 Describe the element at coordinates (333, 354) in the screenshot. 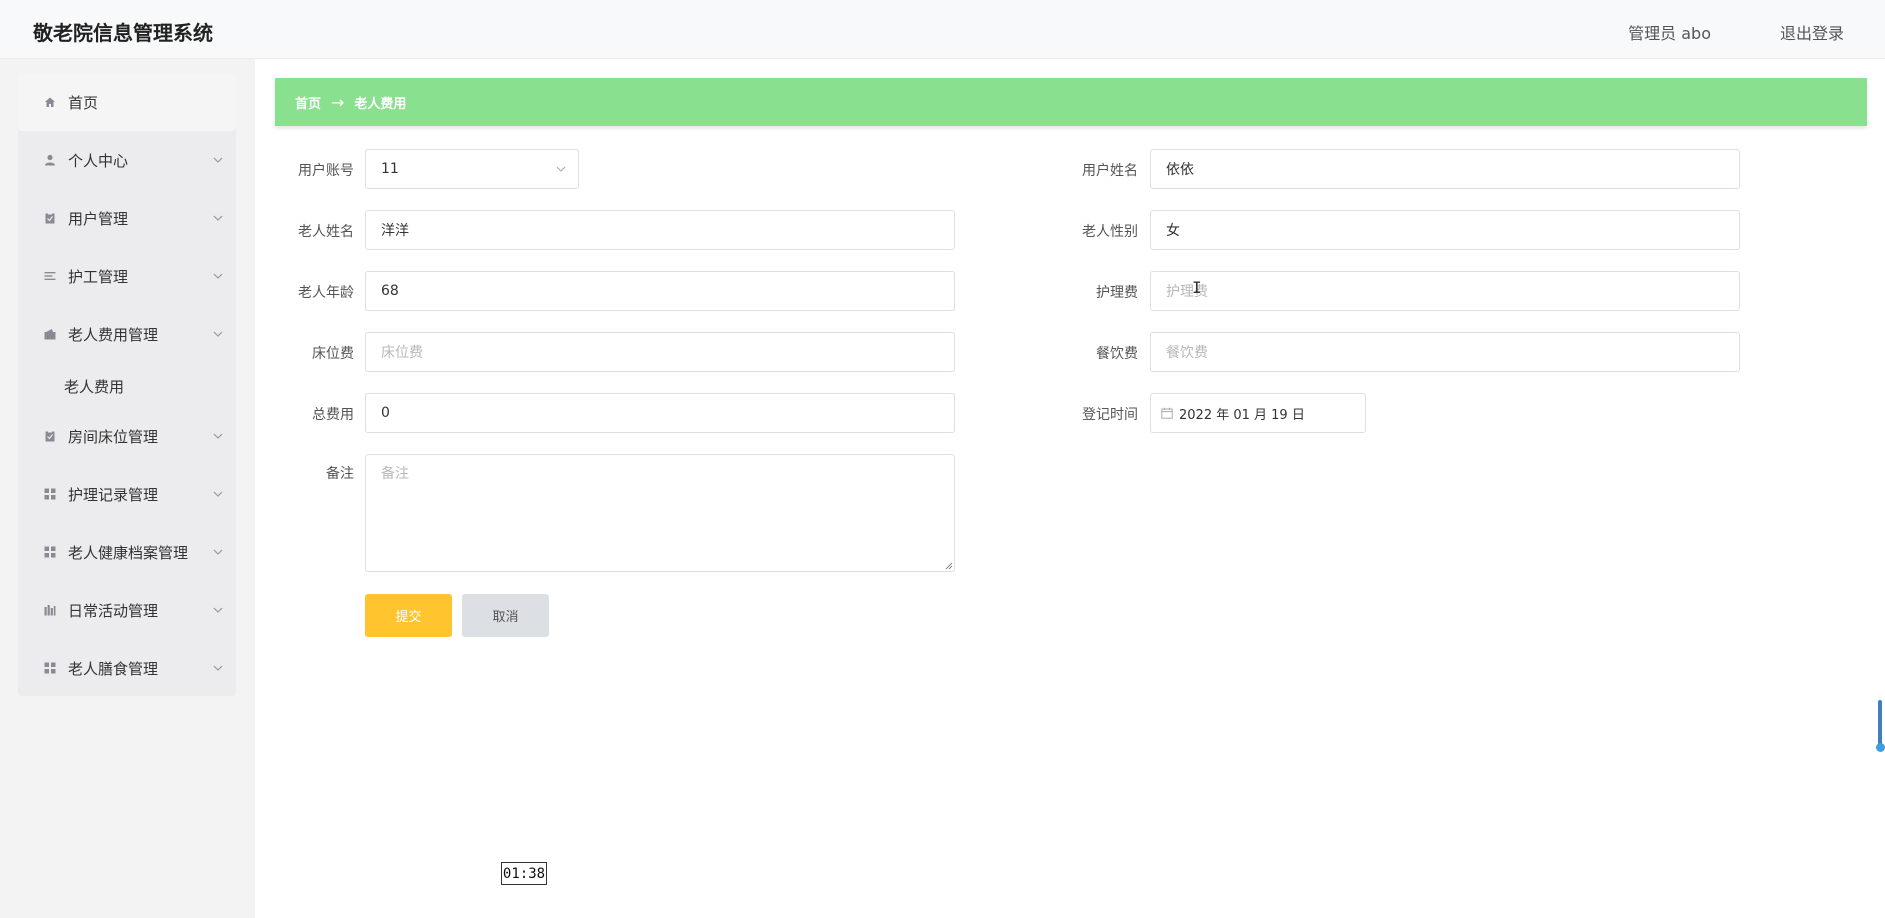

I see `bed-fee-label: 床位费` at that location.